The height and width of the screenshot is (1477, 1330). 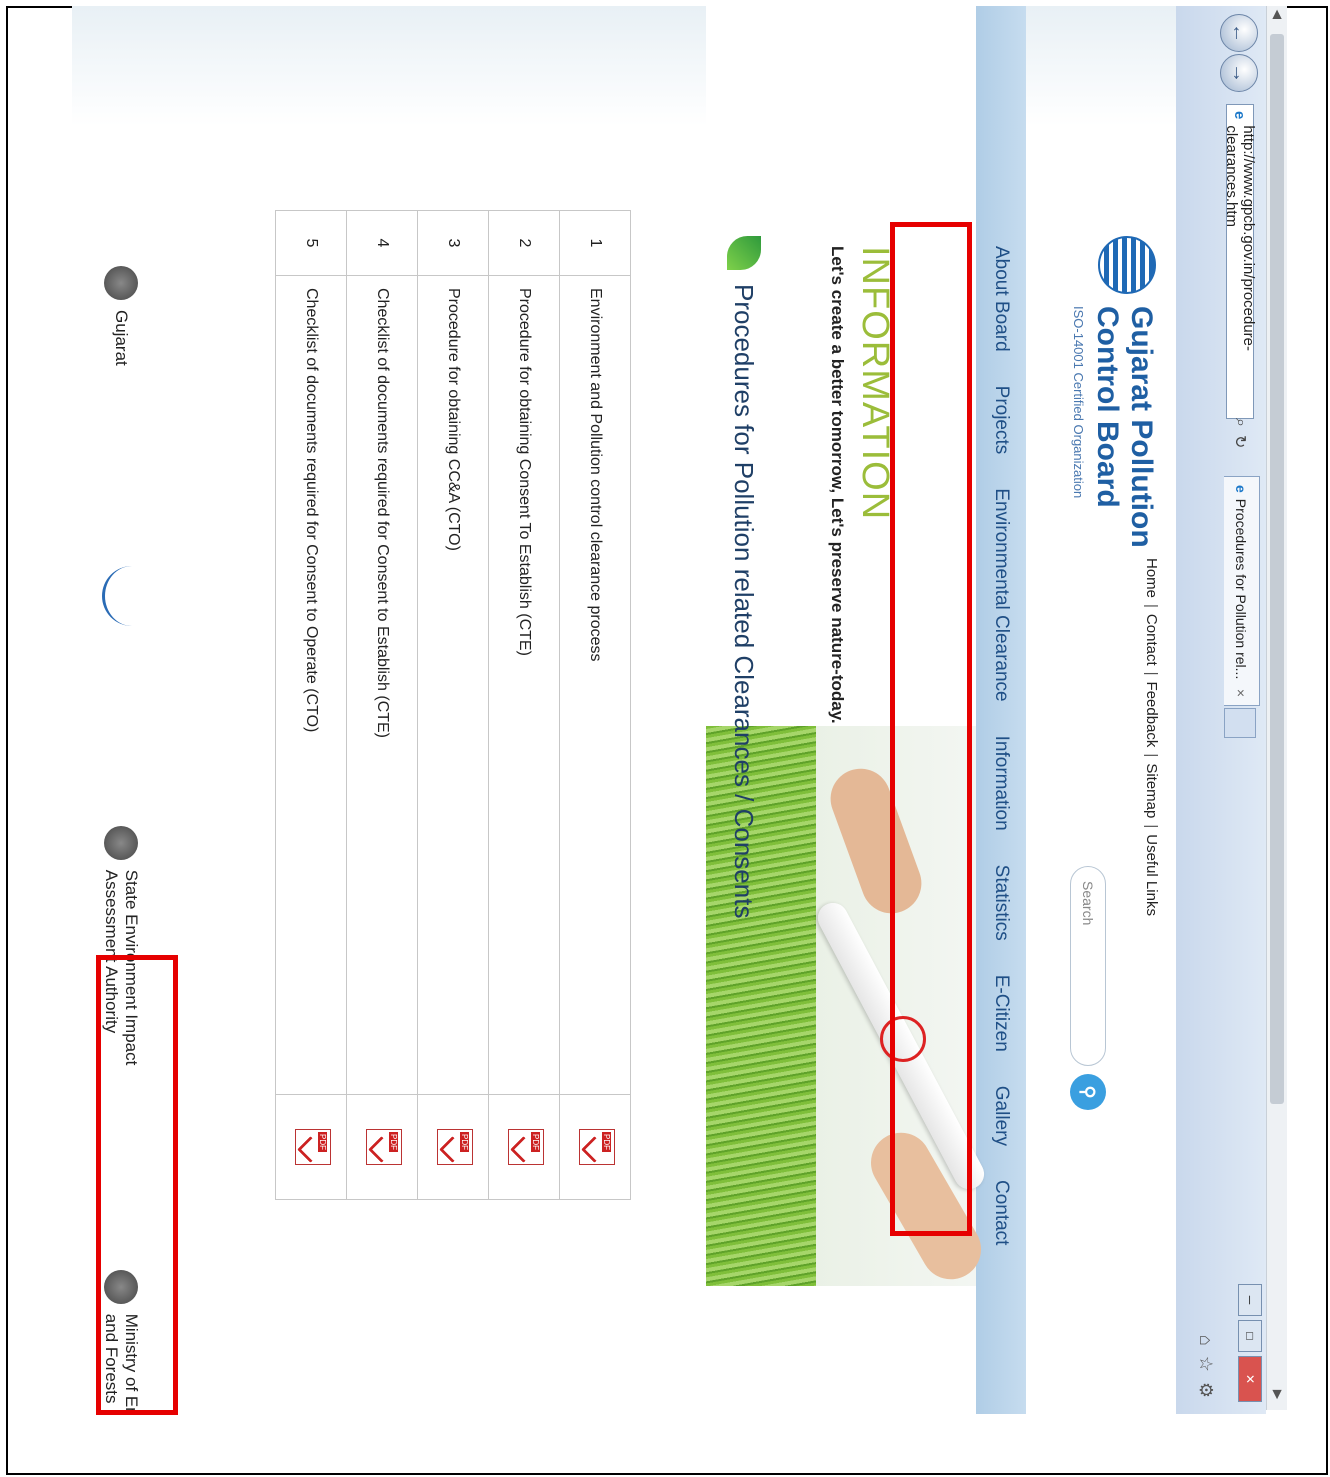 I want to click on scrollbar-thumb, so click(x=1277, y=569).